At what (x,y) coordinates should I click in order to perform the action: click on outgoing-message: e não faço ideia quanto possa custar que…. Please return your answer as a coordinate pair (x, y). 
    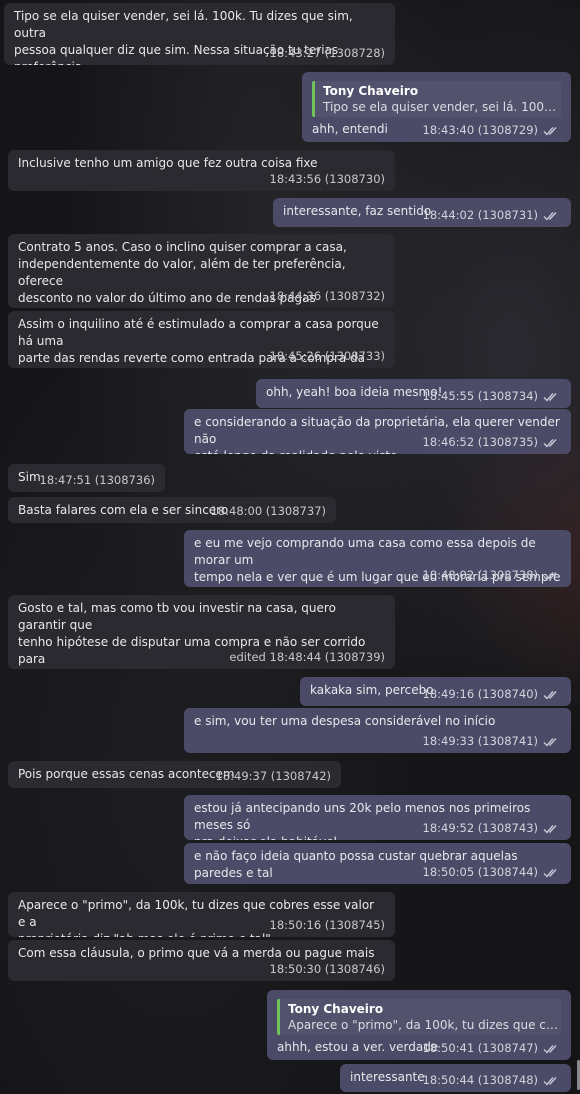
    Looking at the image, I should click on (377, 863).